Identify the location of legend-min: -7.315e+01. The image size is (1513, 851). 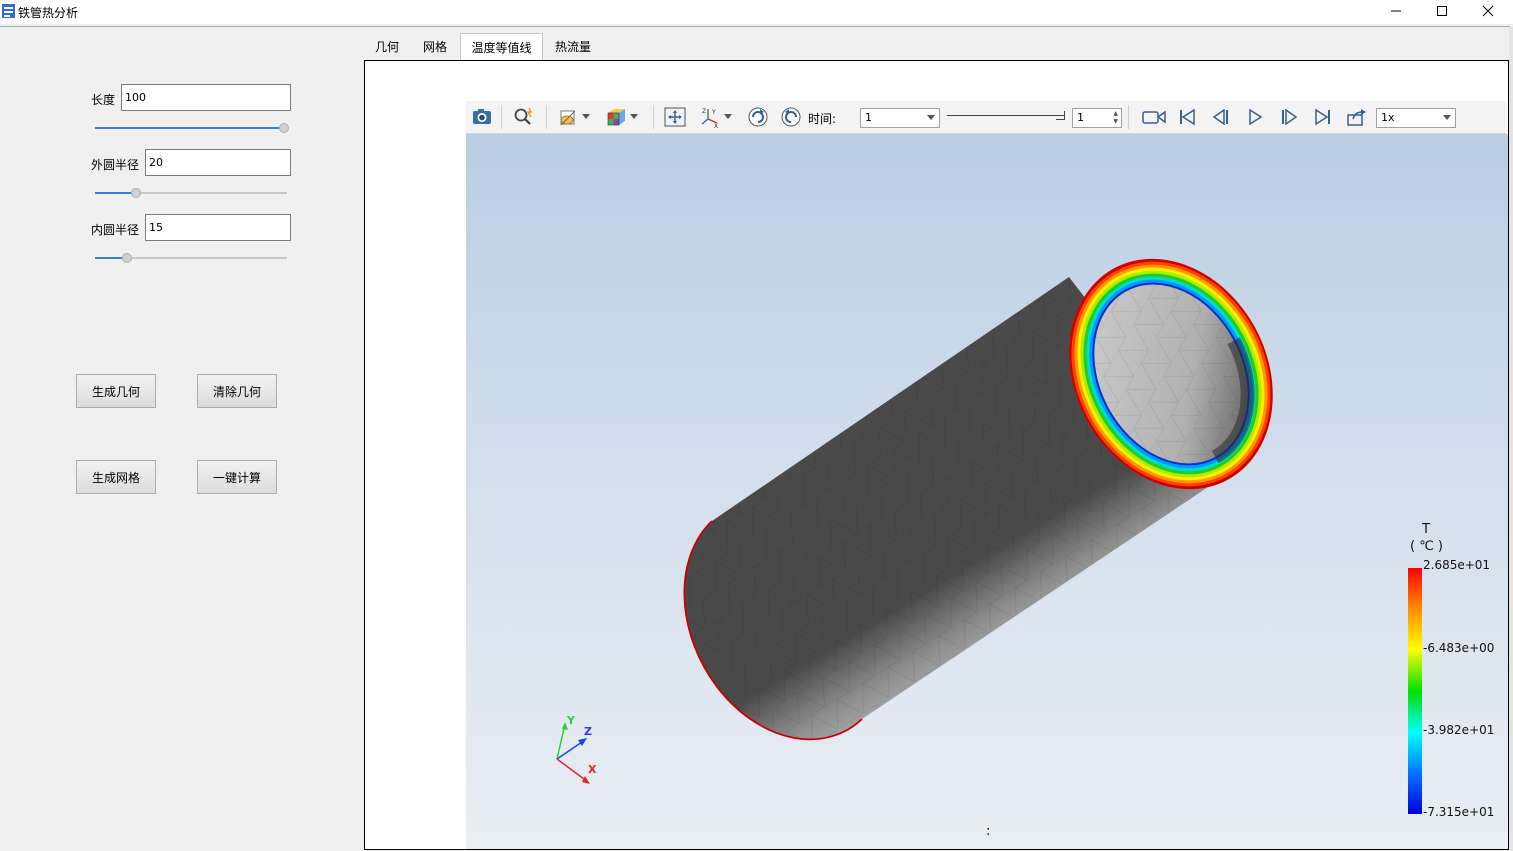
(1459, 812).